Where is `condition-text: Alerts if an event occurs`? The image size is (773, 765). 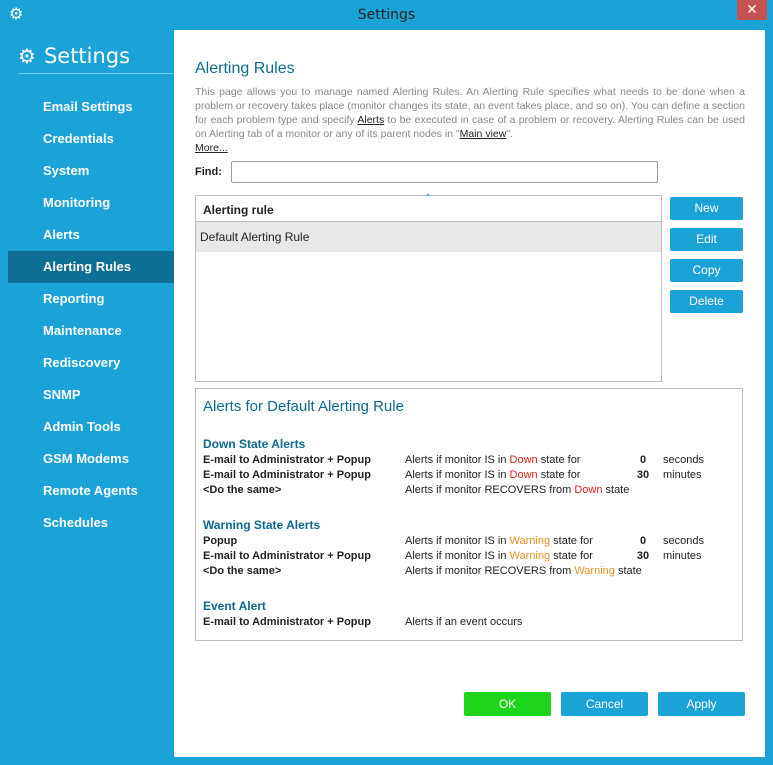 condition-text: Alerts if an event occurs is located at coordinates (464, 622).